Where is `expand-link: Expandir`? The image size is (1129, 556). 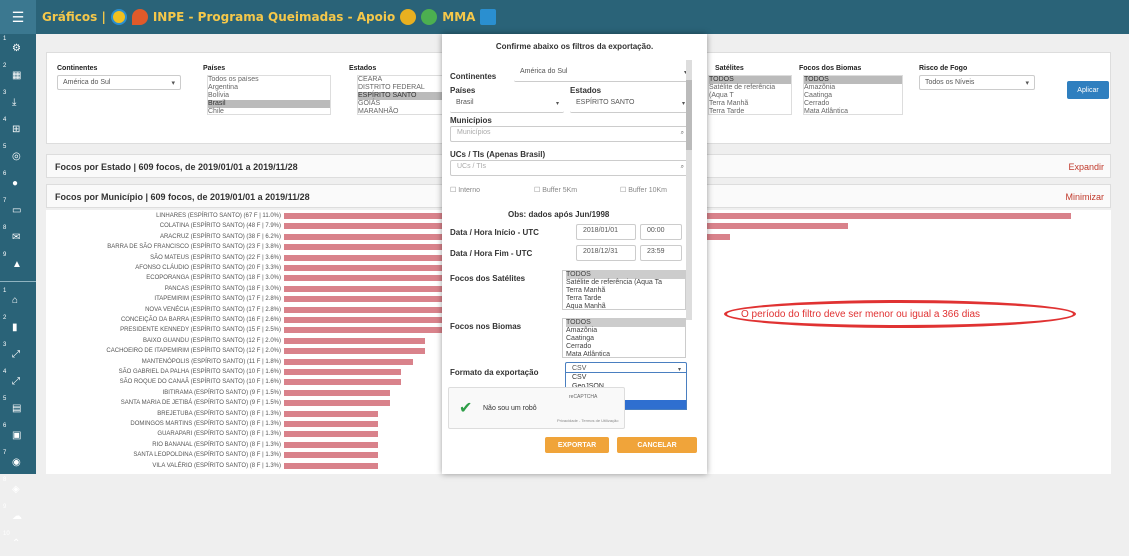 expand-link: Expandir is located at coordinates (1086, 167).